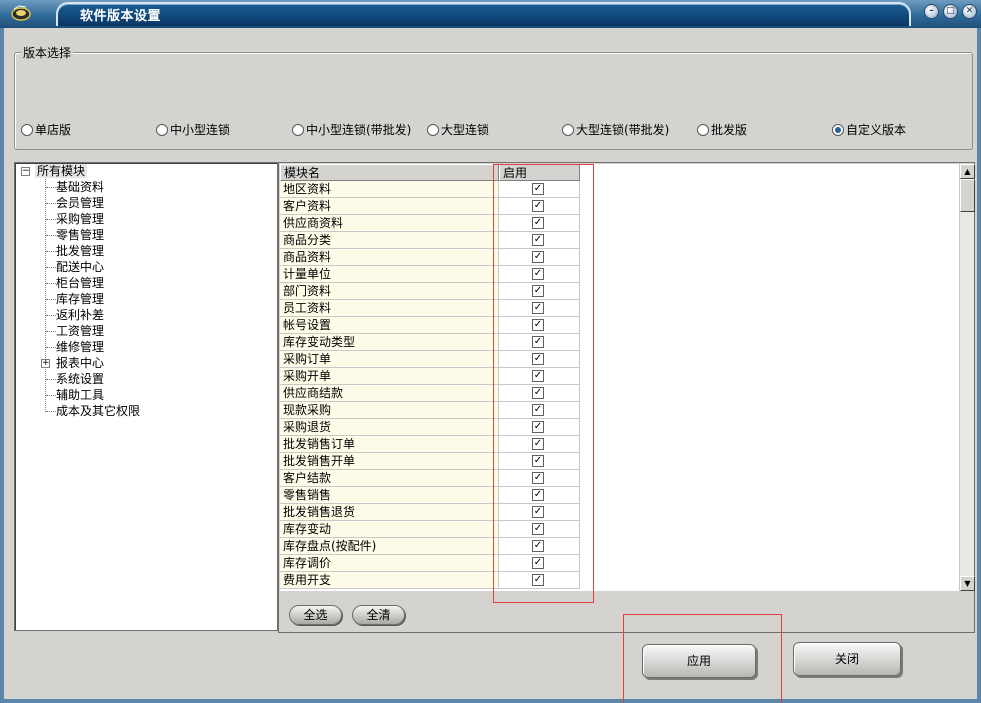 The image size is (981, 703). What do you see at coordinates (389, 274) in the screenshot?
I see `module-name-cell: 计量单位` at bounding box center [389, 274].